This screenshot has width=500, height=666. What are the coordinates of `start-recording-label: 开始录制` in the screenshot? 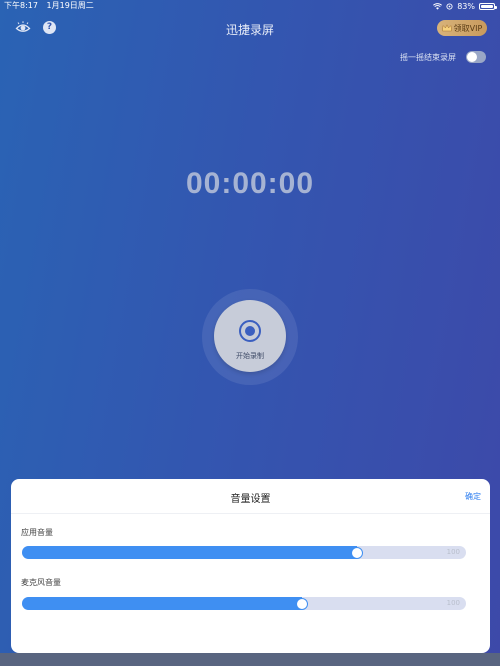 It's located at (250, 356).